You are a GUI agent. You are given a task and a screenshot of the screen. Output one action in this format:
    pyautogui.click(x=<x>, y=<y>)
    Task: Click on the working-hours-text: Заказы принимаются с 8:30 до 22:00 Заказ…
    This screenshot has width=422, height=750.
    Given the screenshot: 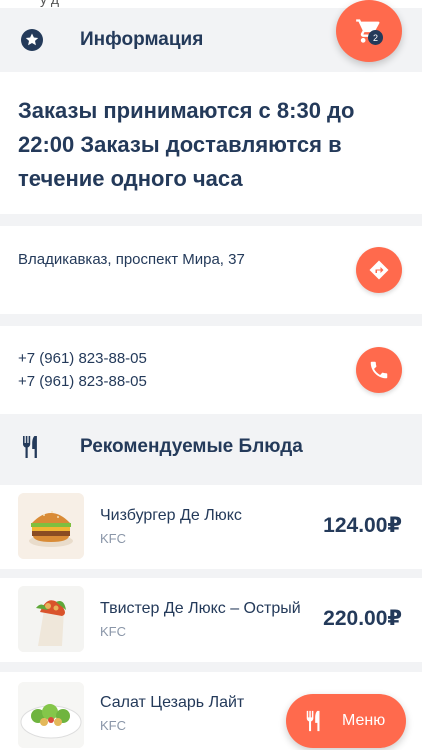 What is the action you would take?
    pyautogui.click(x=186, y=144)
    